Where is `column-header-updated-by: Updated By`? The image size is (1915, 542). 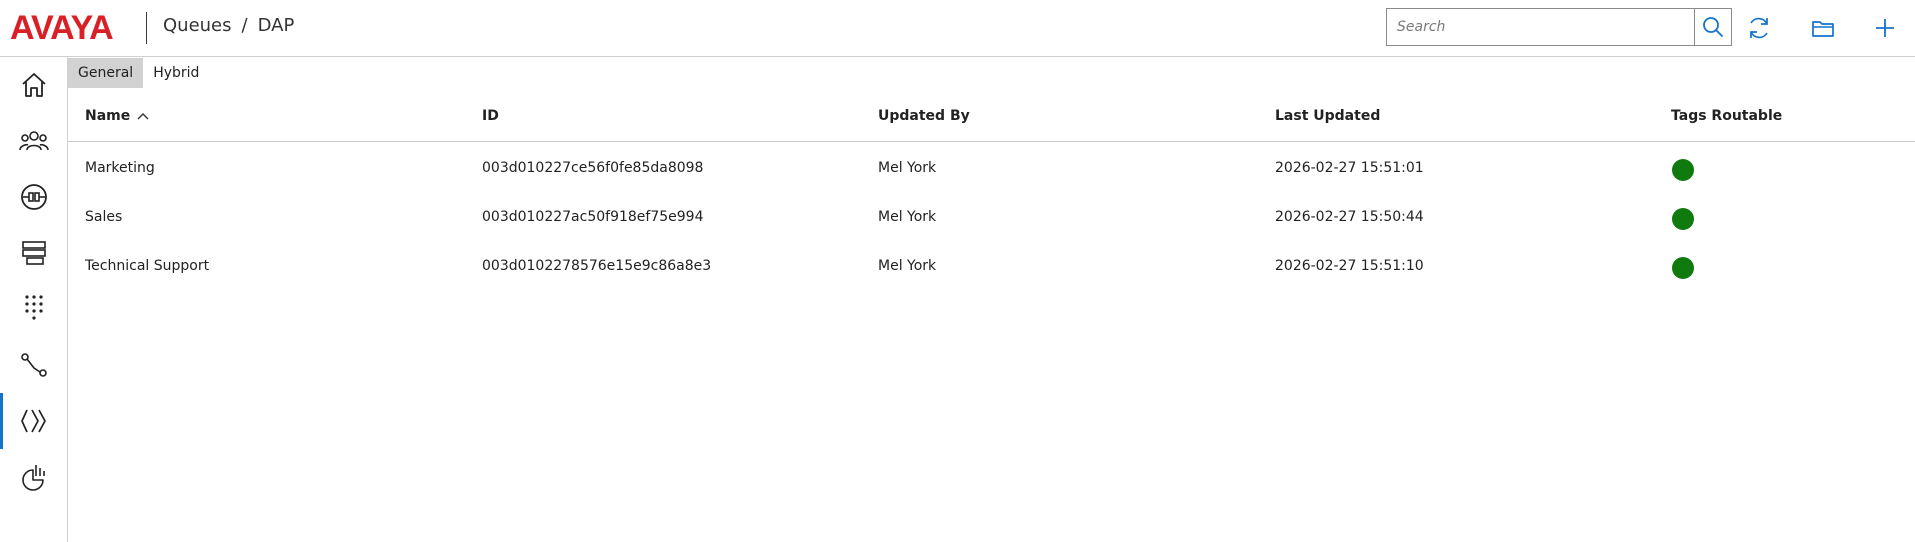 column-header-updated-by: Updated By is located at coordinates (924, 116).